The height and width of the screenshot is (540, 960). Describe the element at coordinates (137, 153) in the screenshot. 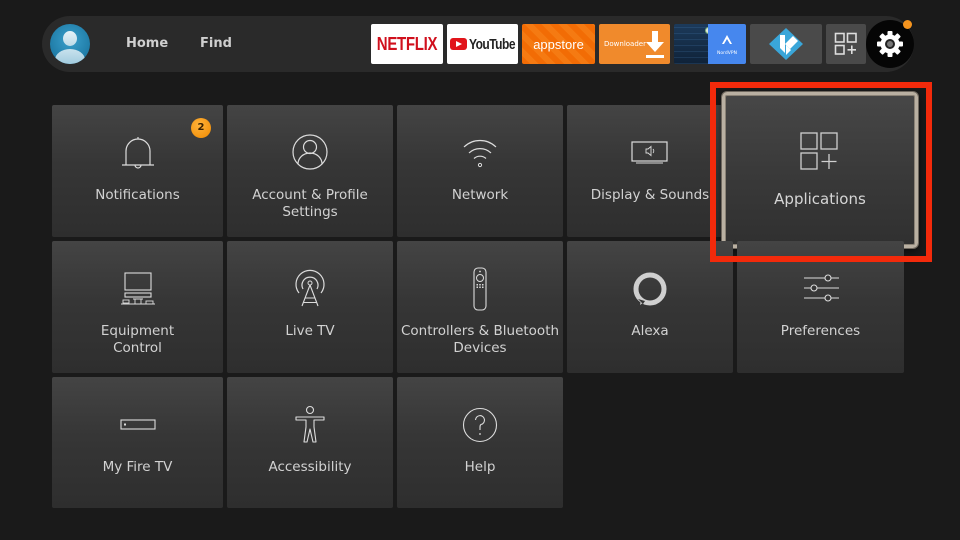

I see `bell-icon` at that location.